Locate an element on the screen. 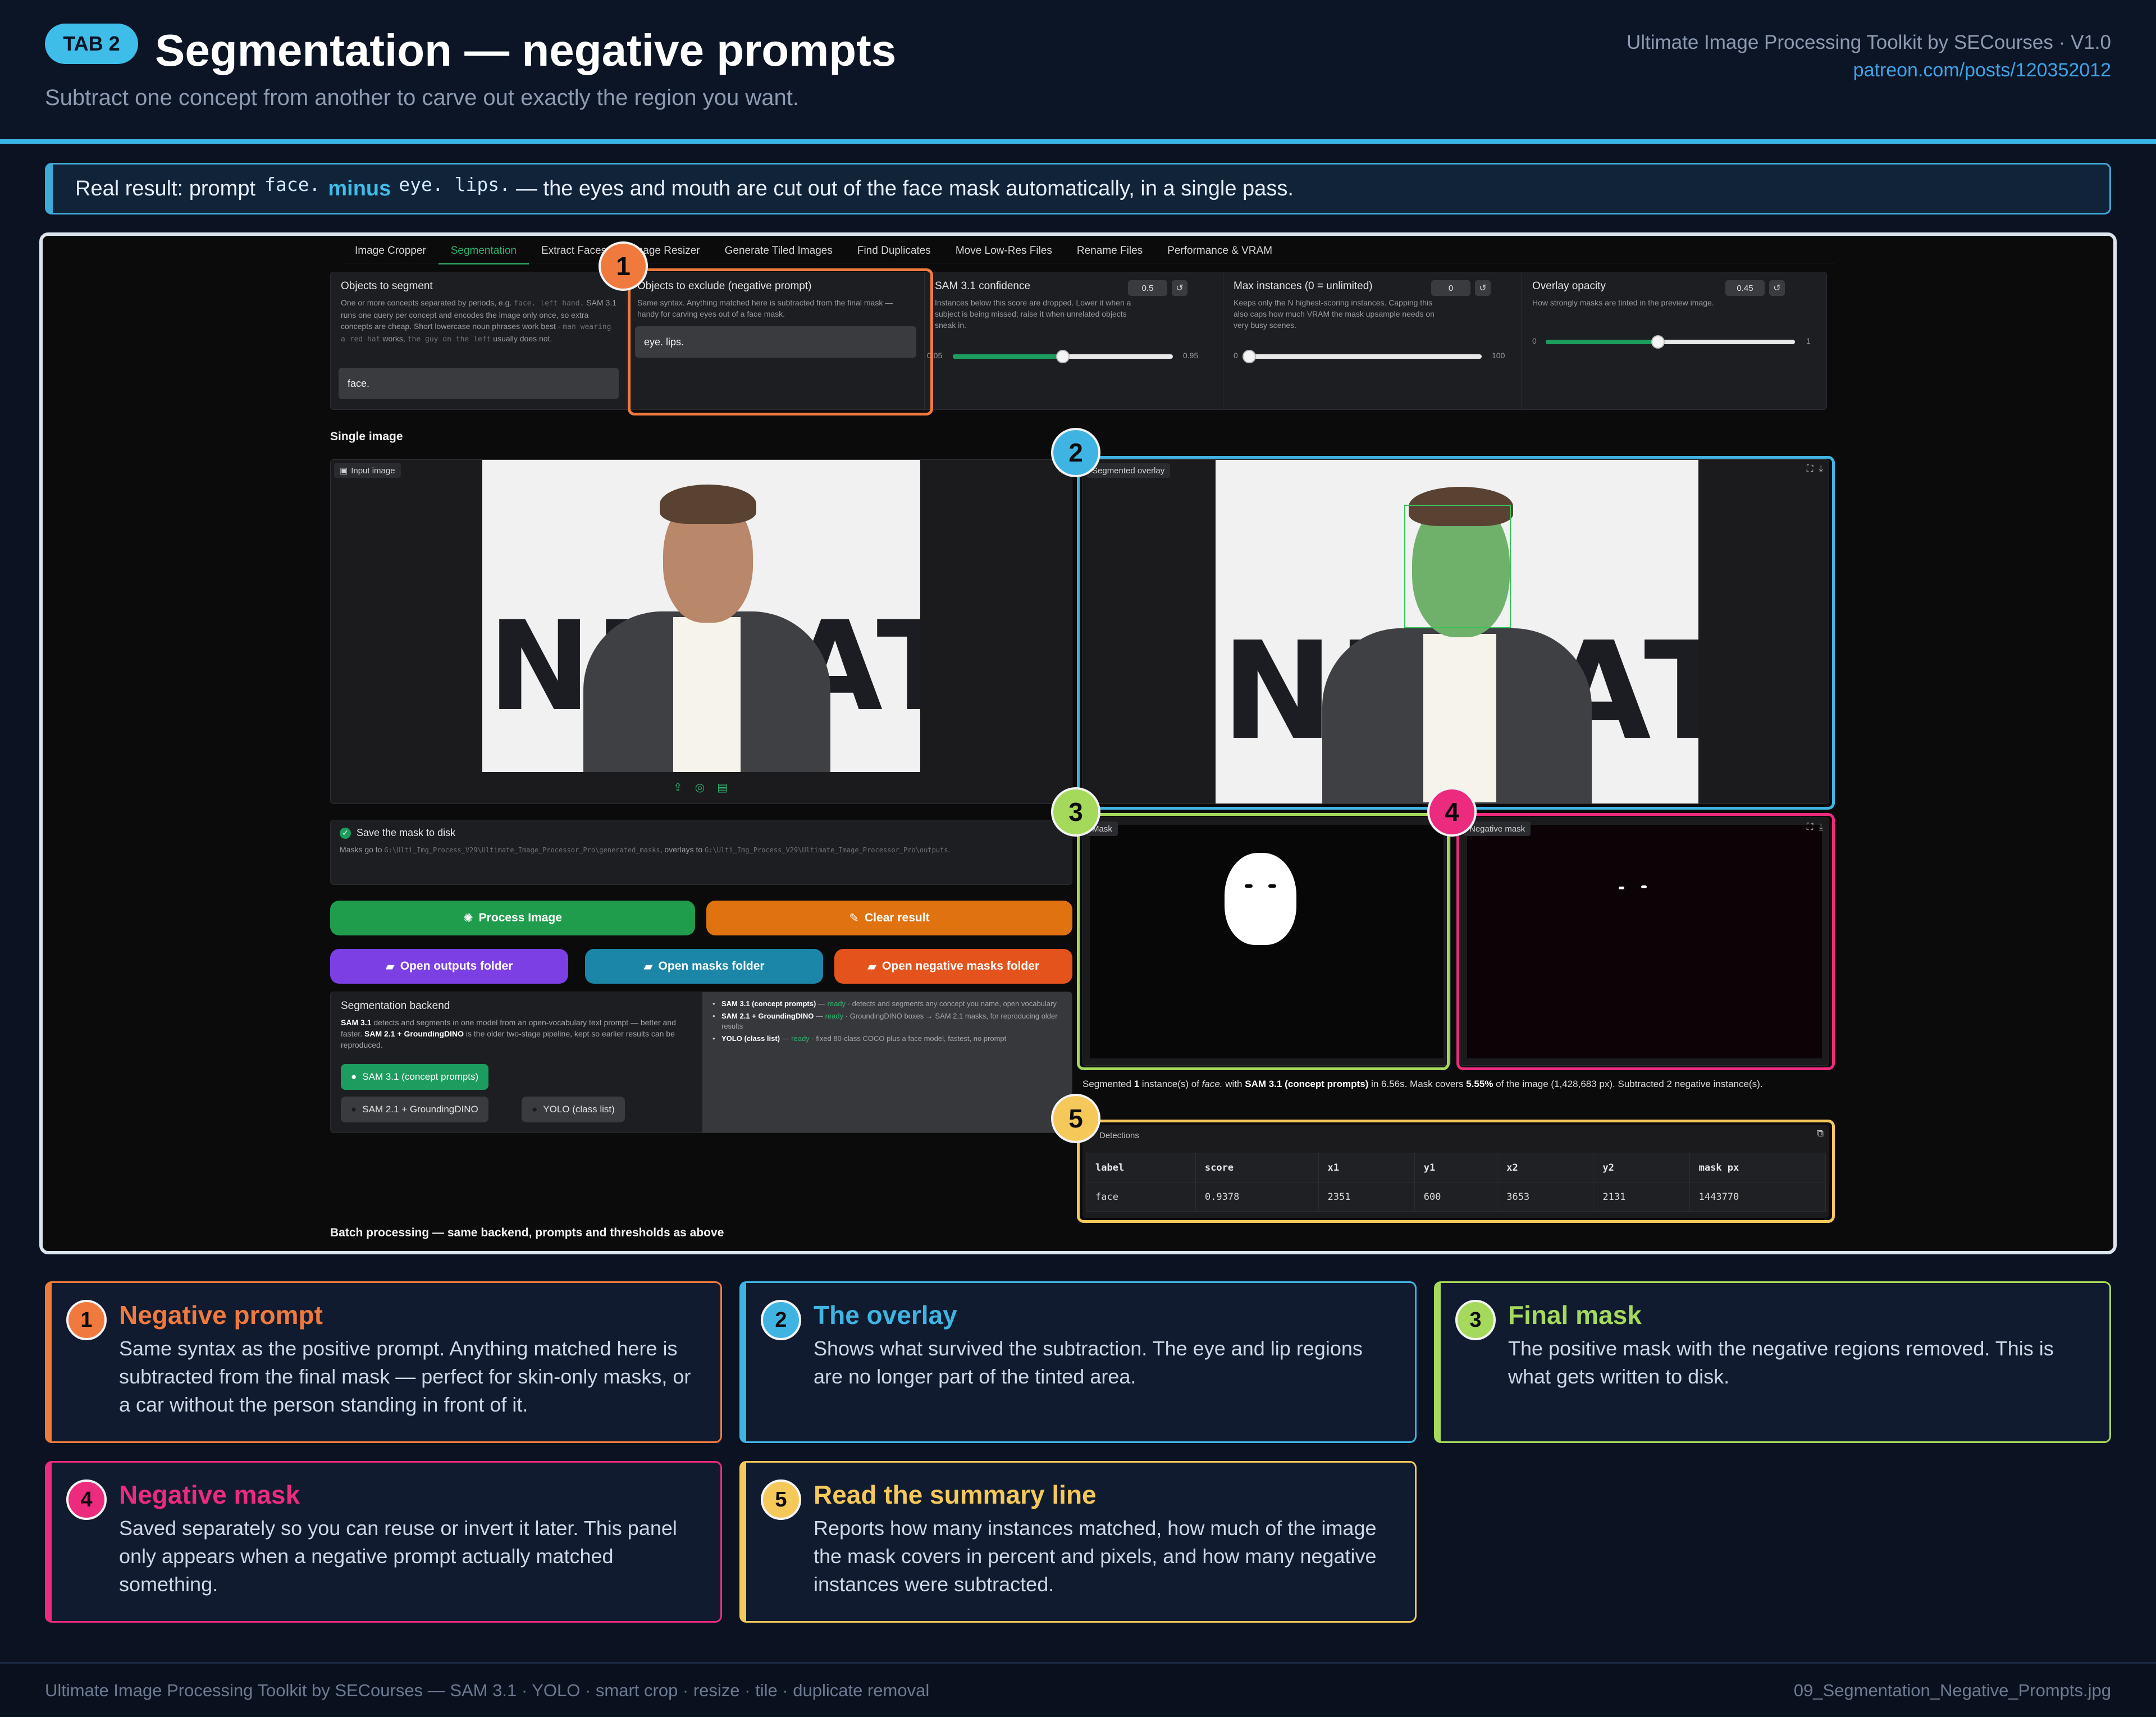 The height and width of the screenshot is (1717, 2156). clipboard-icon: ▤ is located at coordinates (722, 787).